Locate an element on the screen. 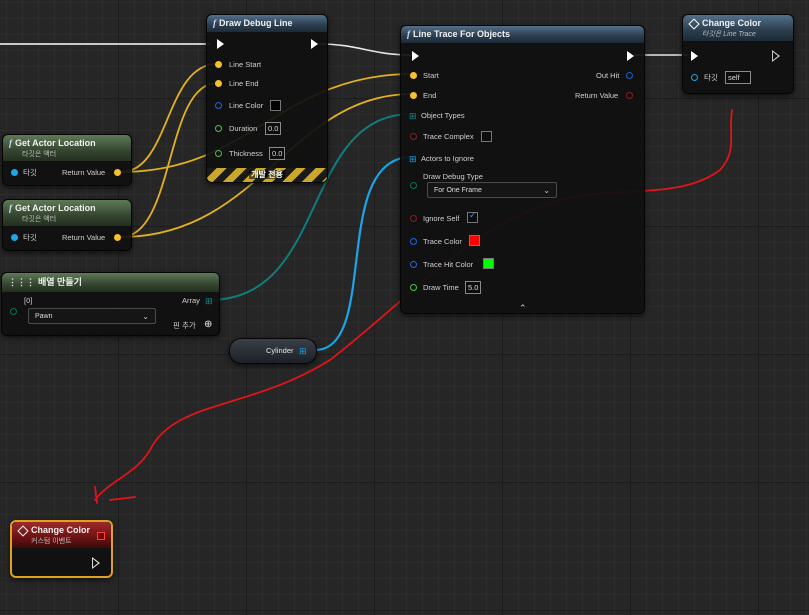  line-color-swatch is located at coordinates (275, 105).